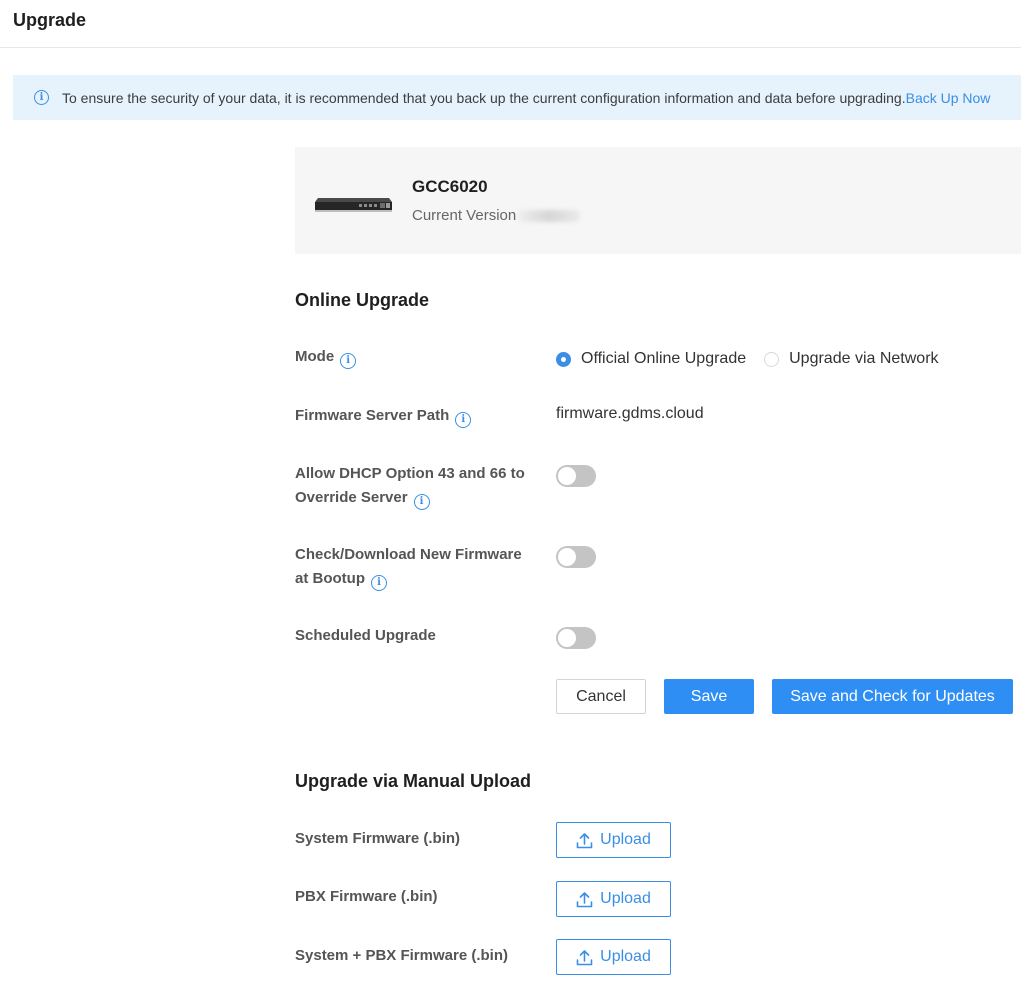 This screenshot has height=981, width=1021. What do you see at coordinates (413, 781) in the screenshot?
I see `manual-upload-title: Upgrade via Manual Upload` at bounding box center [413, 781].